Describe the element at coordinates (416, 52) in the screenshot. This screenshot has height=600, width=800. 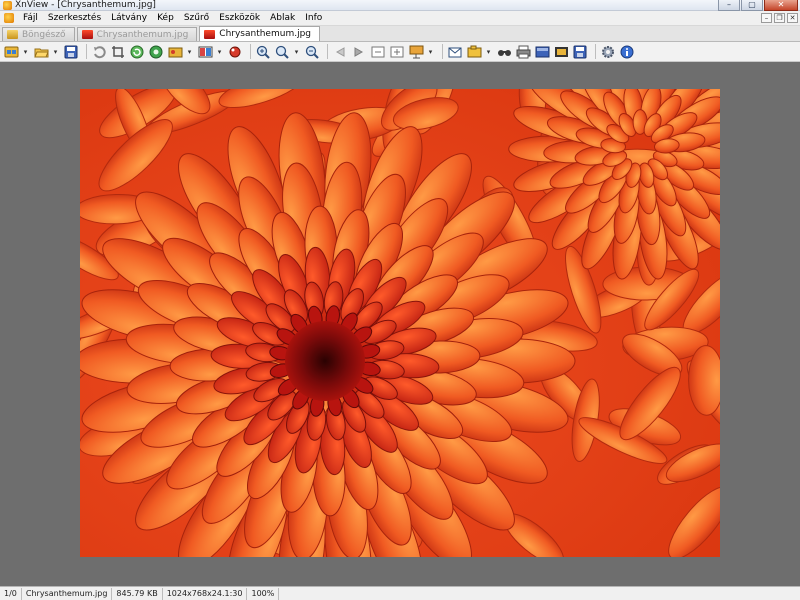
I see `slideshow-icon` at that location.